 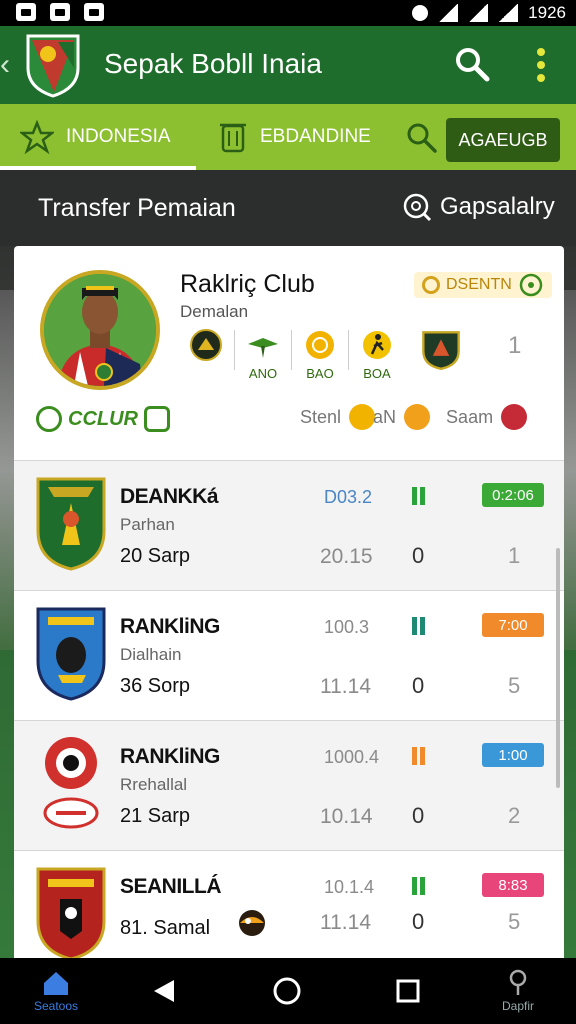 I want to click on club-mini-icon, so click(x=157, y=419).